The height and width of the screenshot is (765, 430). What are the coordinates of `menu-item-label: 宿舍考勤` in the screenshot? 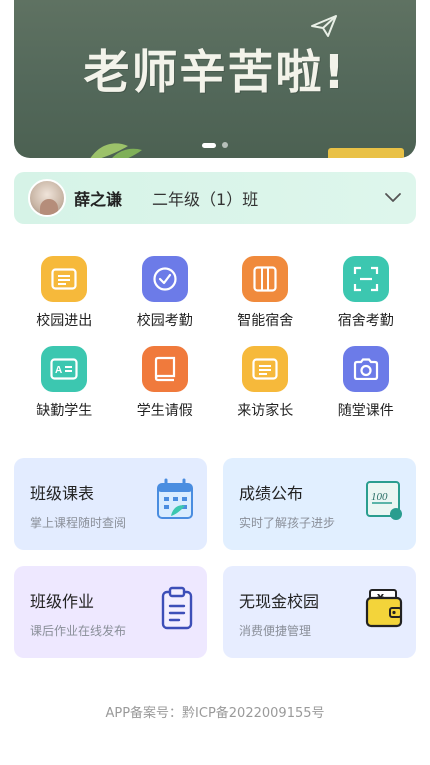 It's located at (365, 321).